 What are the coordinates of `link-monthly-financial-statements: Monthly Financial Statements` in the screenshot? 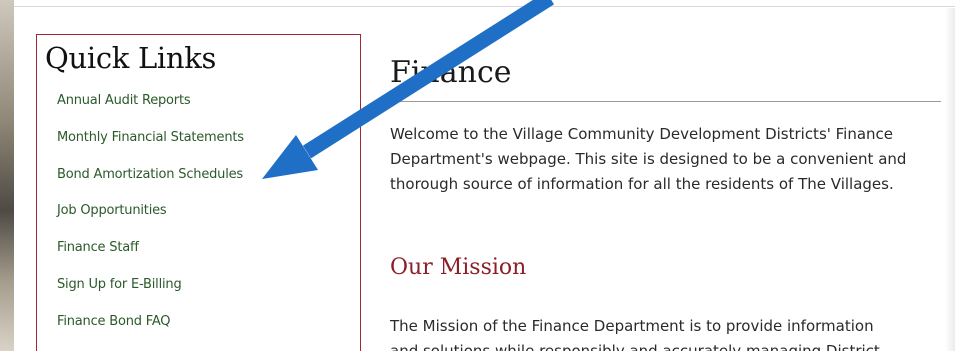 It's located at (150, 137).